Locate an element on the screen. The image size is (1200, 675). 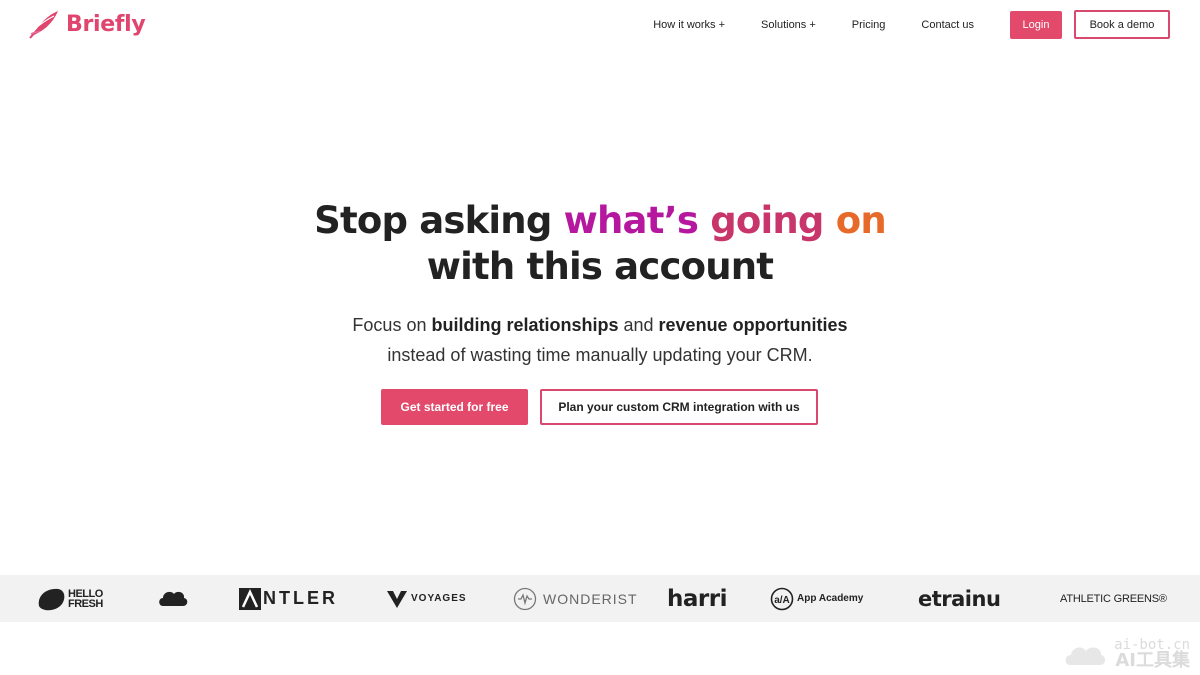
logo-antler: NTLER is located at coordinates (288, 598).